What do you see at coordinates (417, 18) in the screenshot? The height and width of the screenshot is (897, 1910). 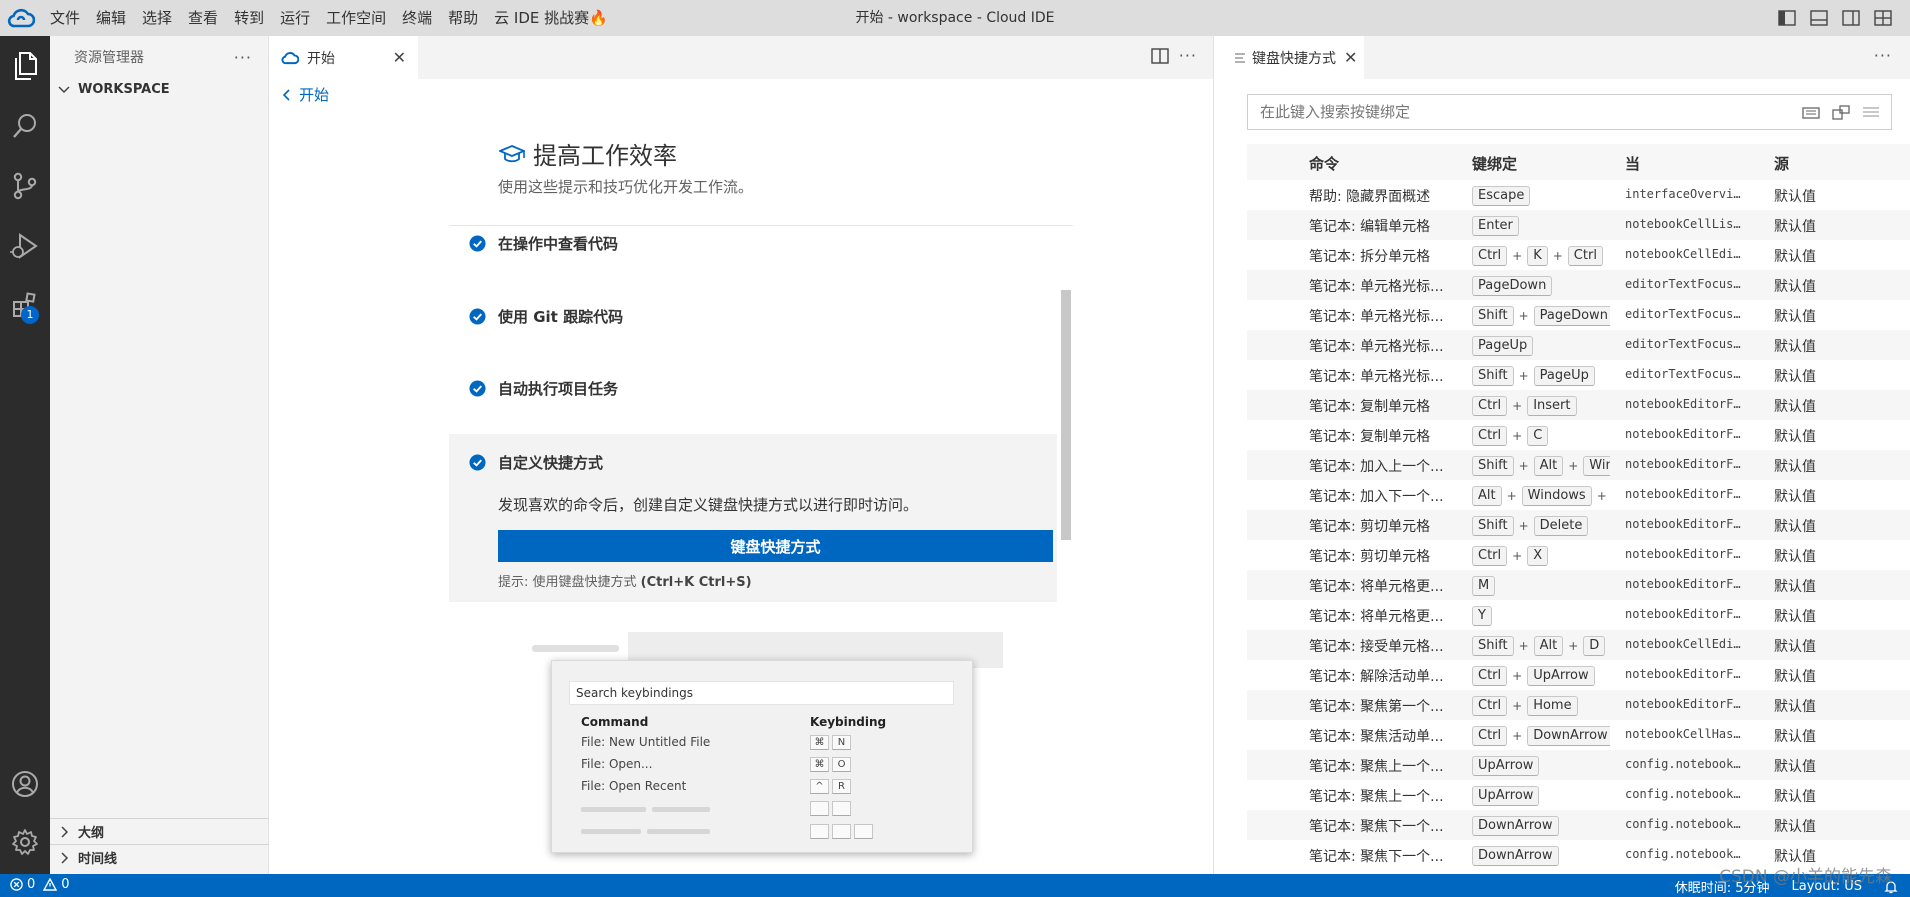 I see `menu-terminal: 终端` at bounding box center [417, 18].